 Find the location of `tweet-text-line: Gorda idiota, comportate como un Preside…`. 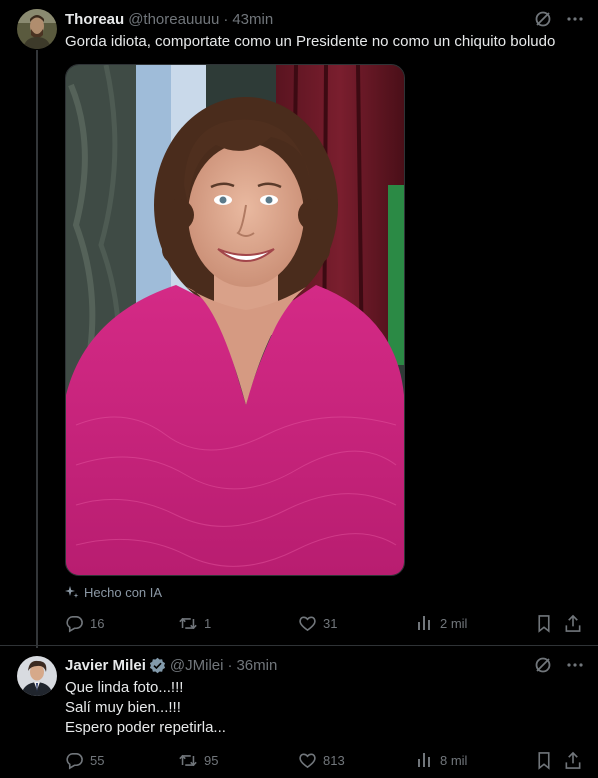

tweet-text-line: Gorda idiota, comportate como un Preside… is located at coordinates (310, 41).